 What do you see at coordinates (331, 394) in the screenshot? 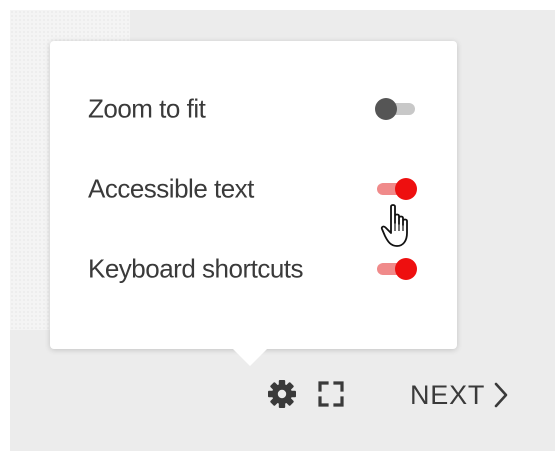
I see `fullscreen-icon` at bounding box center [331, 394].